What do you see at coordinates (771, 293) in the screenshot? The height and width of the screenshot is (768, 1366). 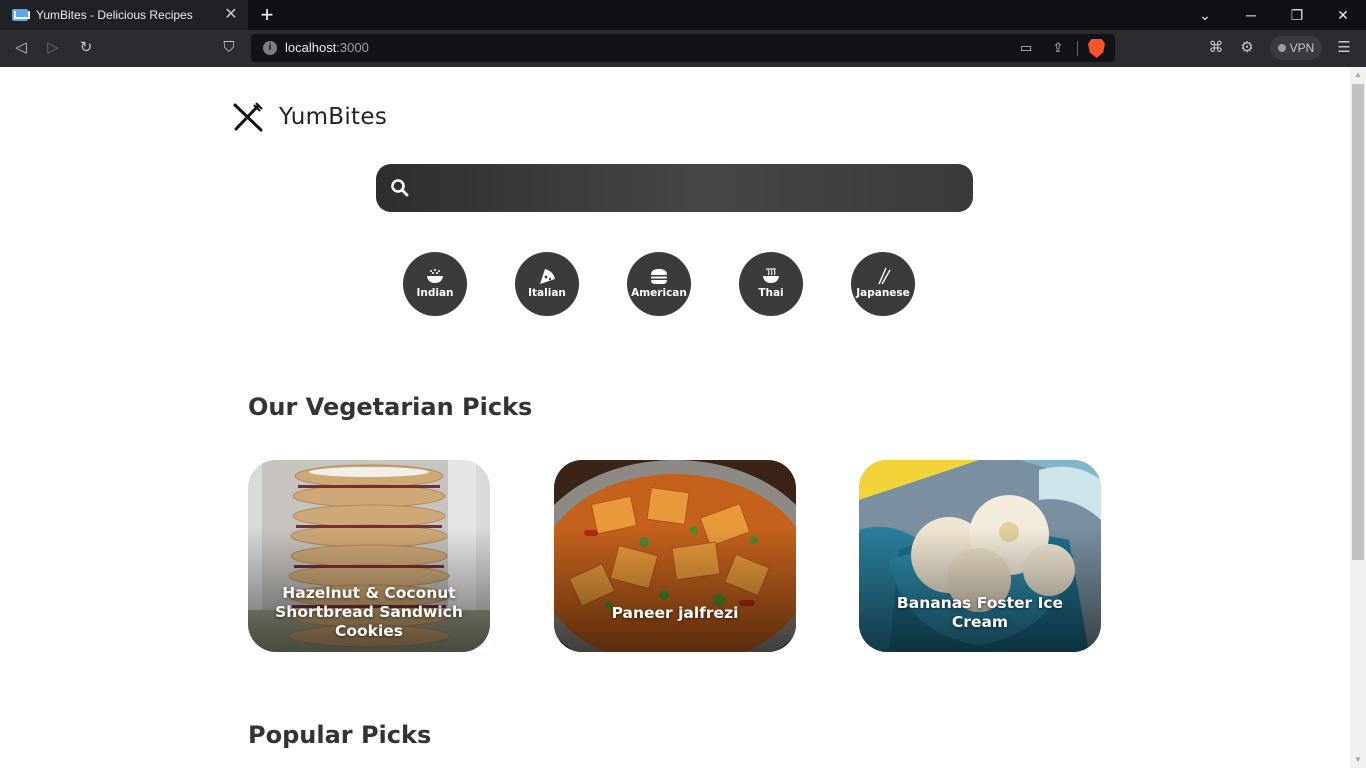 I see `cuisine-label: Thai` at bounding box center [771, 293].